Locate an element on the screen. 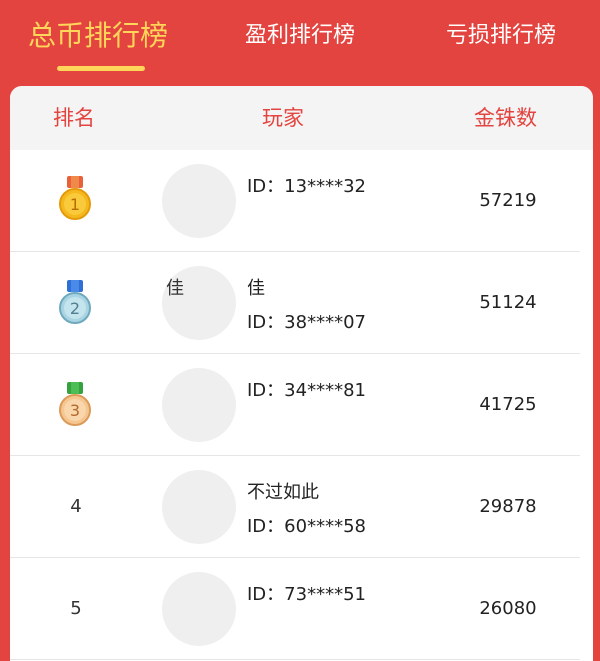 The height and width of the screenshot is (661, 600). rank-number: 4 is located at coordinates (76, 506).